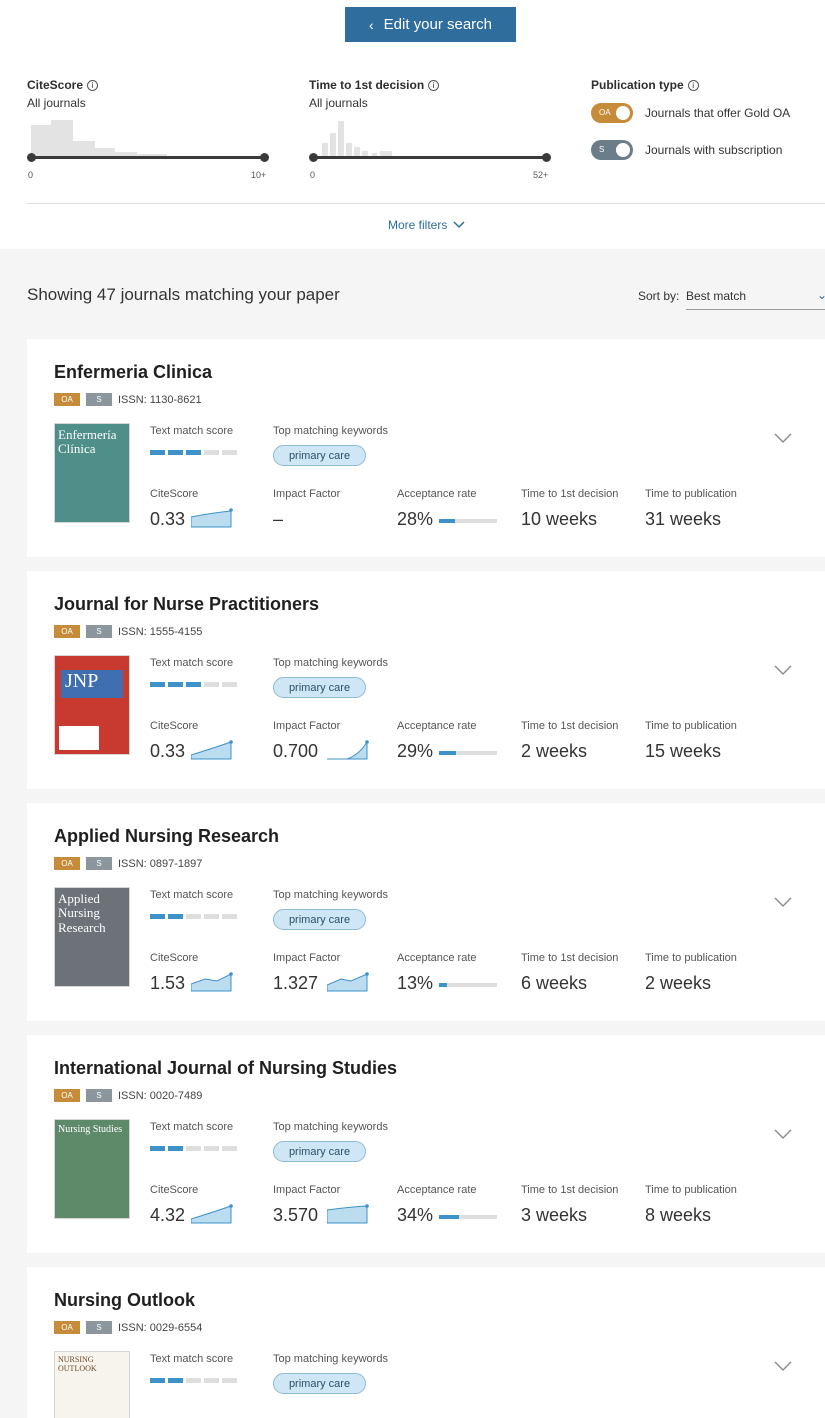 The height and width of the screenshot is (1418, 825). What do you see at coordinates (367, 85) in the screenshot?
I see `decision-filter-title: Time to 1st decision` at bounding box center [367, 85].